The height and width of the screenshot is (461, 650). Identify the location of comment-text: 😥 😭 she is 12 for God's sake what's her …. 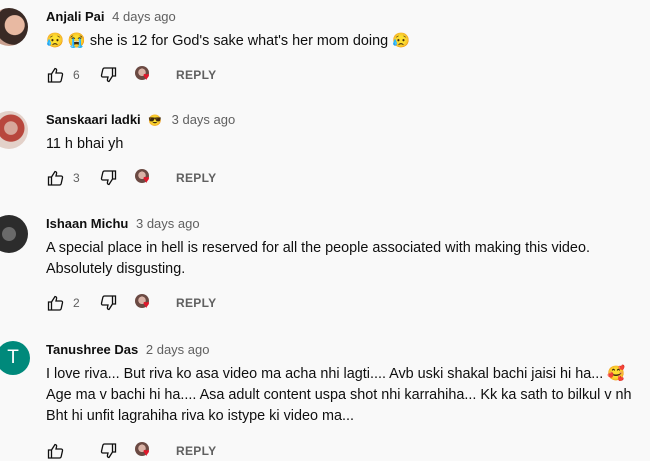
(228, 41).